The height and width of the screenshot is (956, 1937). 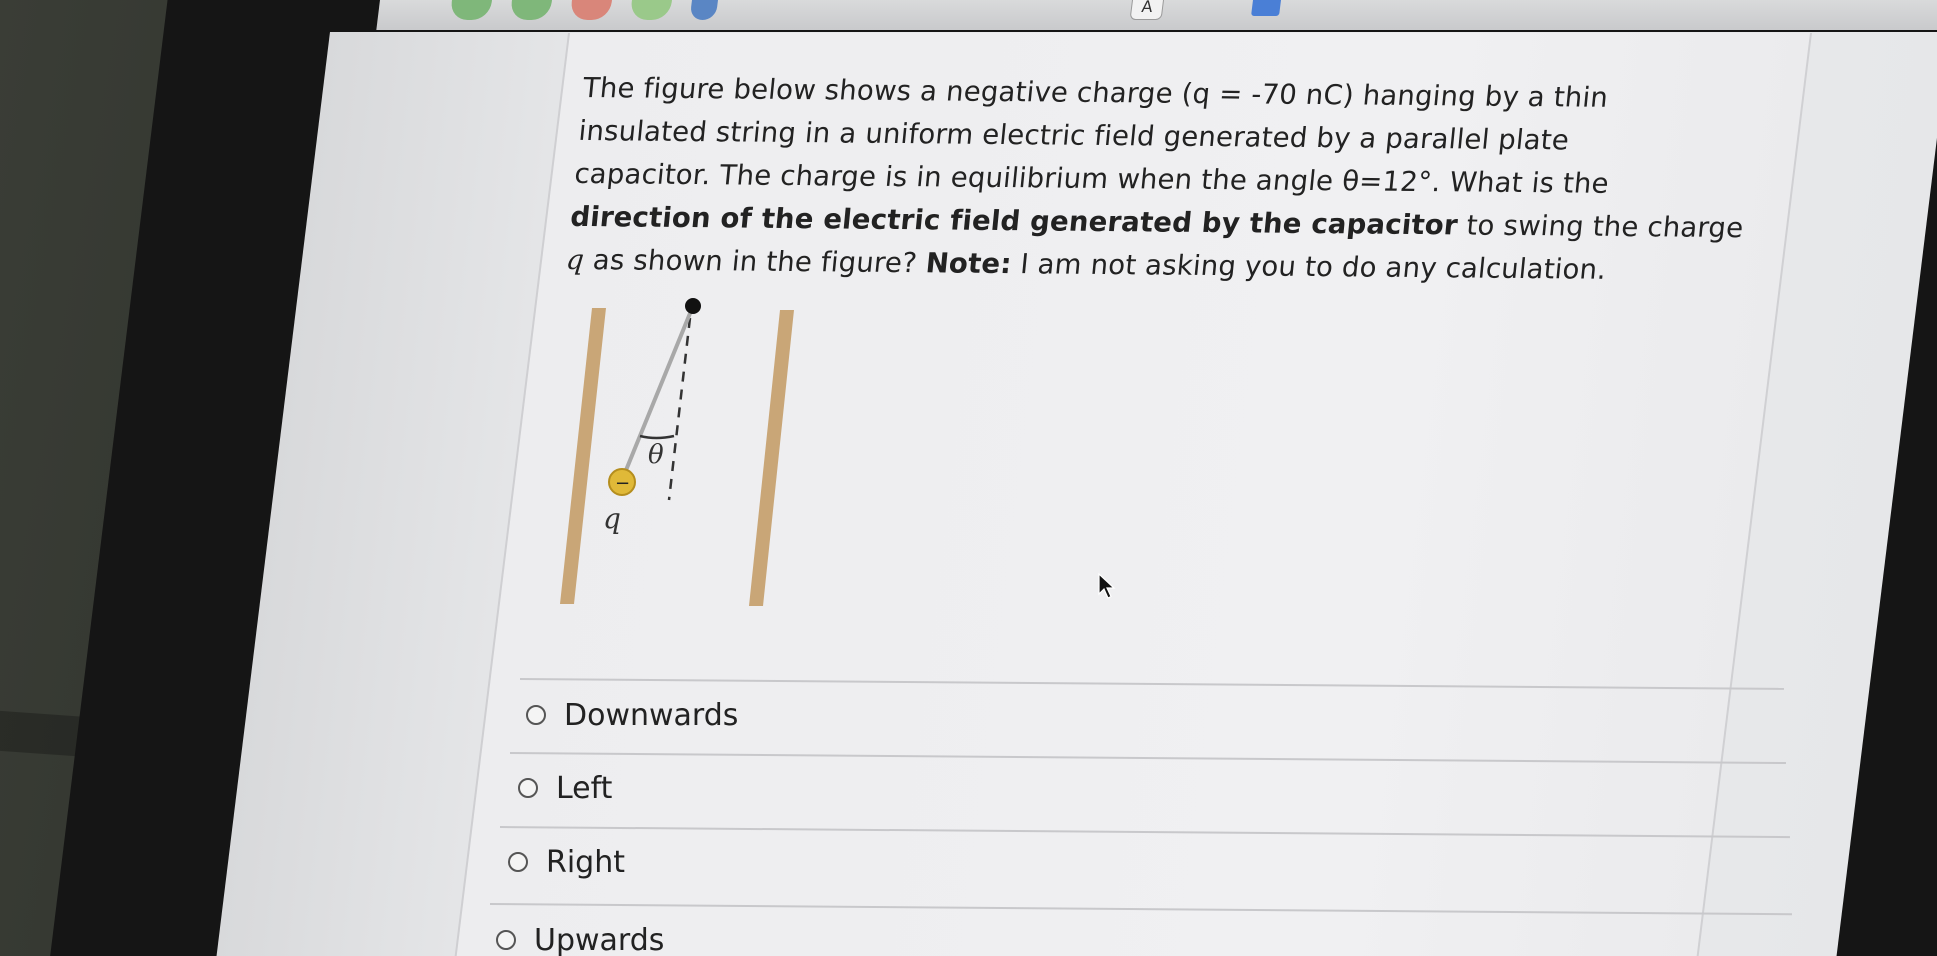 What do you see at coordinates (584, 788) in the screenshot?
I see `option-label: Left` at bounding box center [584, 788].